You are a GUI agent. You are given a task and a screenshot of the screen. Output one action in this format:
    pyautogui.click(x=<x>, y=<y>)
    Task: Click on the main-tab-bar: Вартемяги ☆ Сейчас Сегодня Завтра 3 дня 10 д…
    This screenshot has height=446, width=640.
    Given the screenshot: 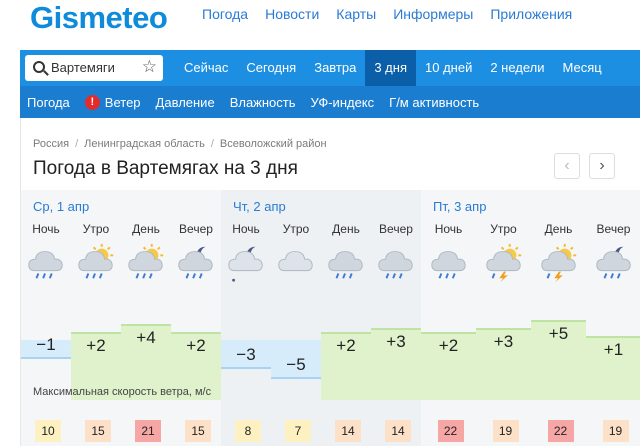 What is the action you would take?
    pyautogui.click(x=330, y=68)
    